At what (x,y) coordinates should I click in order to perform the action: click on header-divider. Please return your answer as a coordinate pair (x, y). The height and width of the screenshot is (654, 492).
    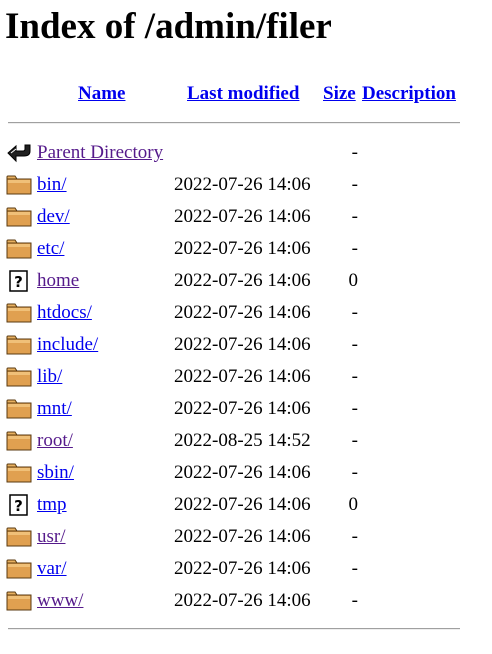
    Looking at the image, I should click on (234, 123).